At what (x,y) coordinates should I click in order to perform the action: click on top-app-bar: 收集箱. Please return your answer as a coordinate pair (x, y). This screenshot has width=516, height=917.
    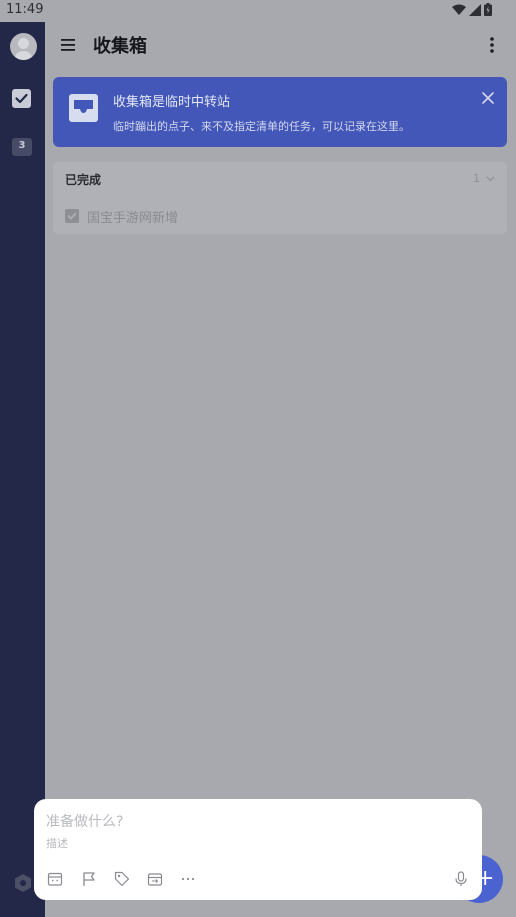
    Looking at the image, I should click on (280, 45).